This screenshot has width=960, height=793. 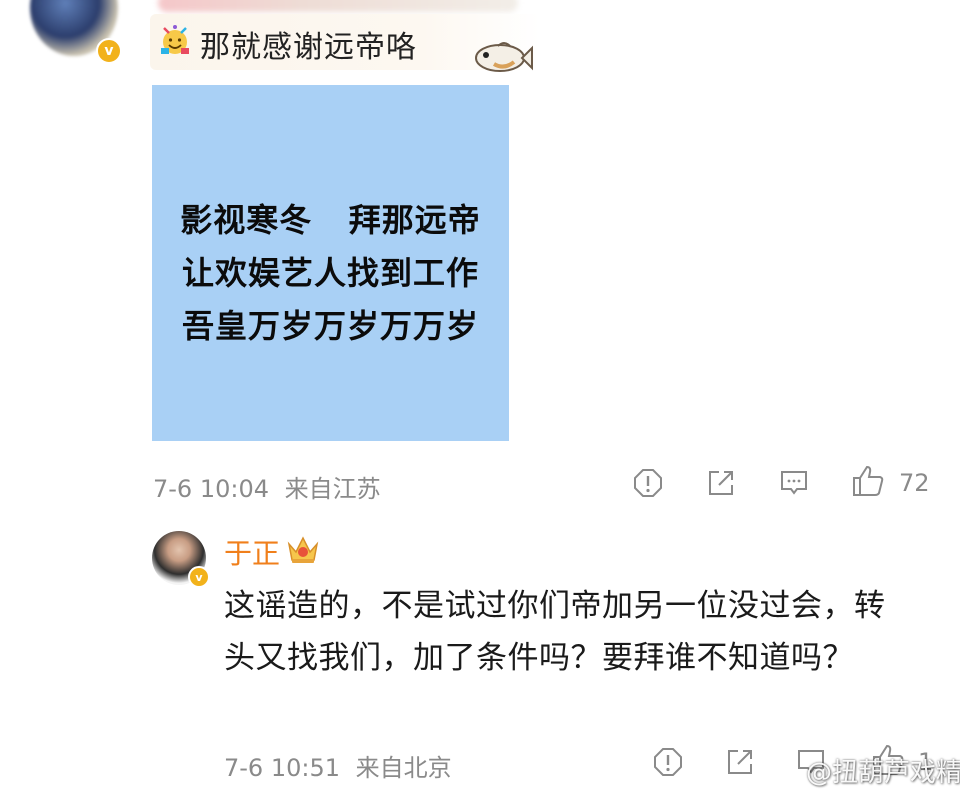 I want to click on comment-text: 那就感谢远帝咯, so click(x=308, y=47).